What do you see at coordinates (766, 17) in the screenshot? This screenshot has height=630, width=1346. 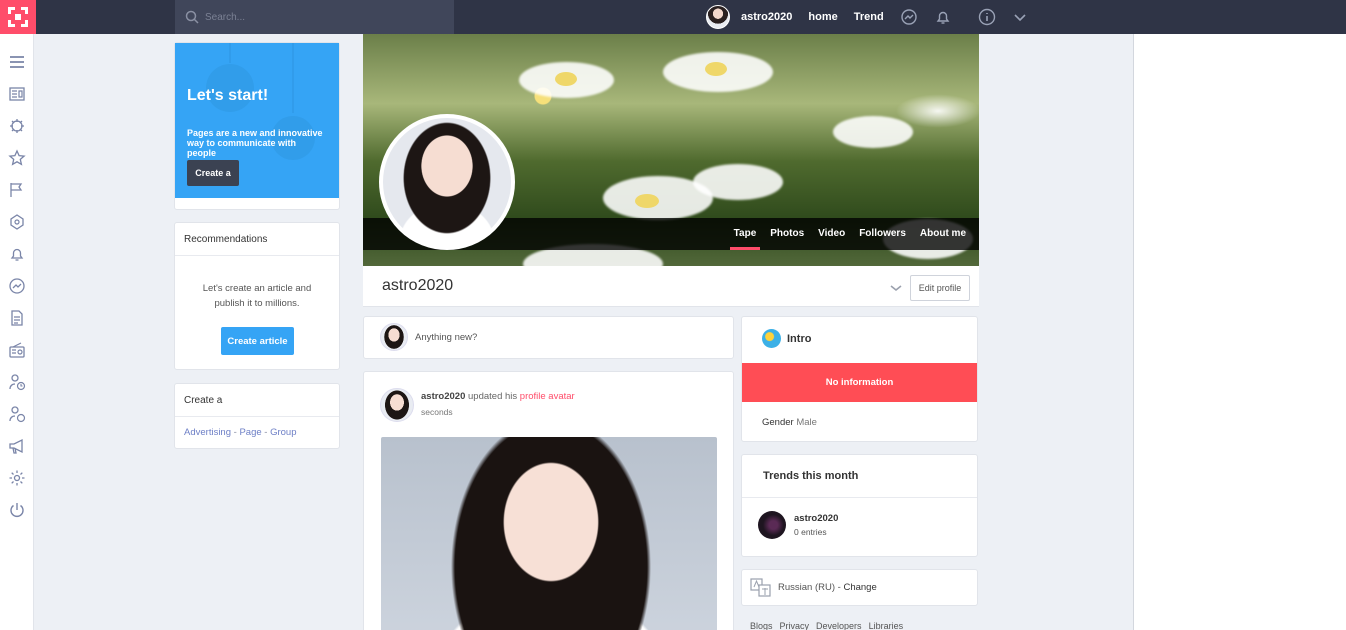 I see `username-link: astro2020` at bounding box center [766, 17].